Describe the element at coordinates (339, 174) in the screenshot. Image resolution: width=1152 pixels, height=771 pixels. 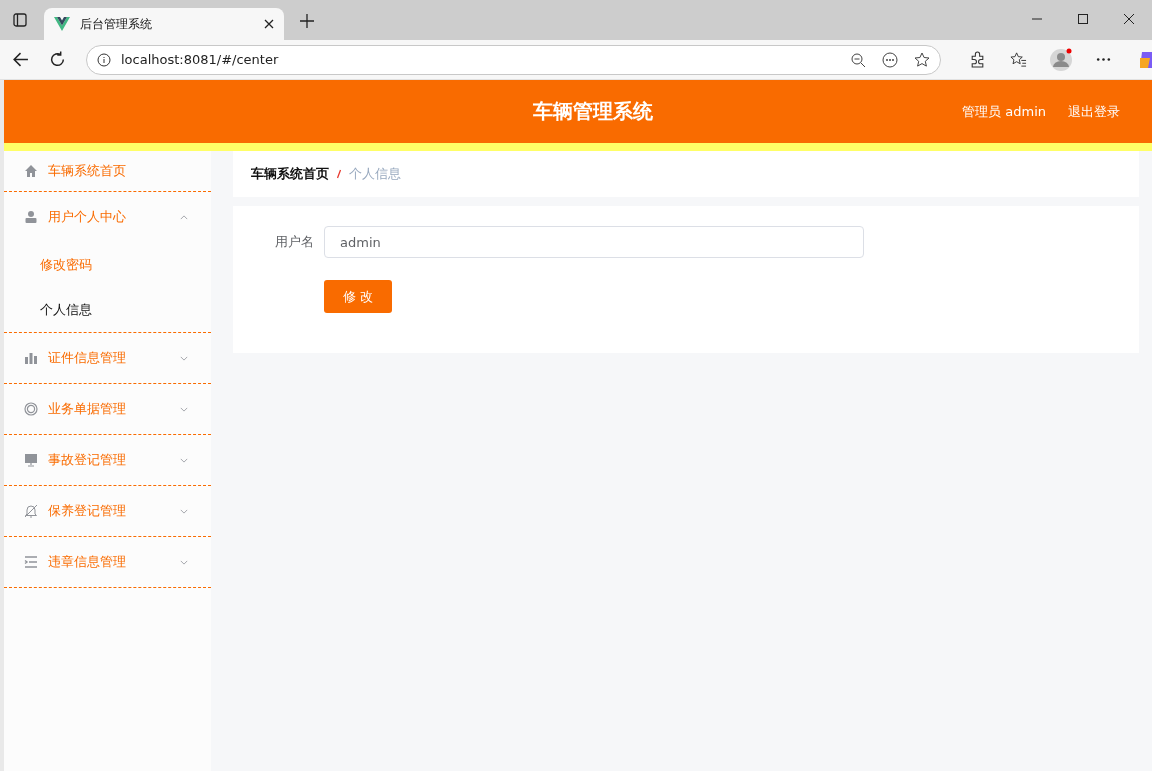
I see `breadcrumb-separator` at that location.